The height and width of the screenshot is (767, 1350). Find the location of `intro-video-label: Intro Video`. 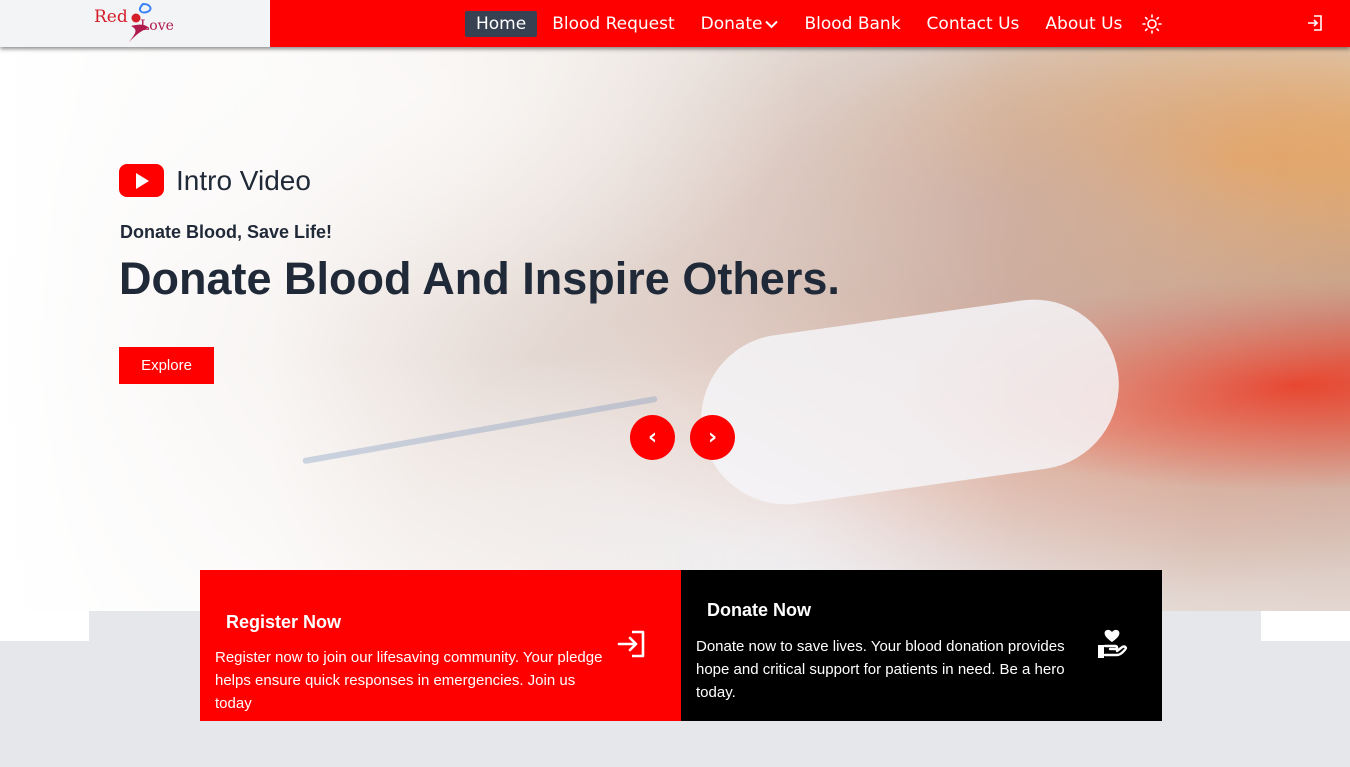

intro-video-label: Intro Video is located at coordinates (243, 180).